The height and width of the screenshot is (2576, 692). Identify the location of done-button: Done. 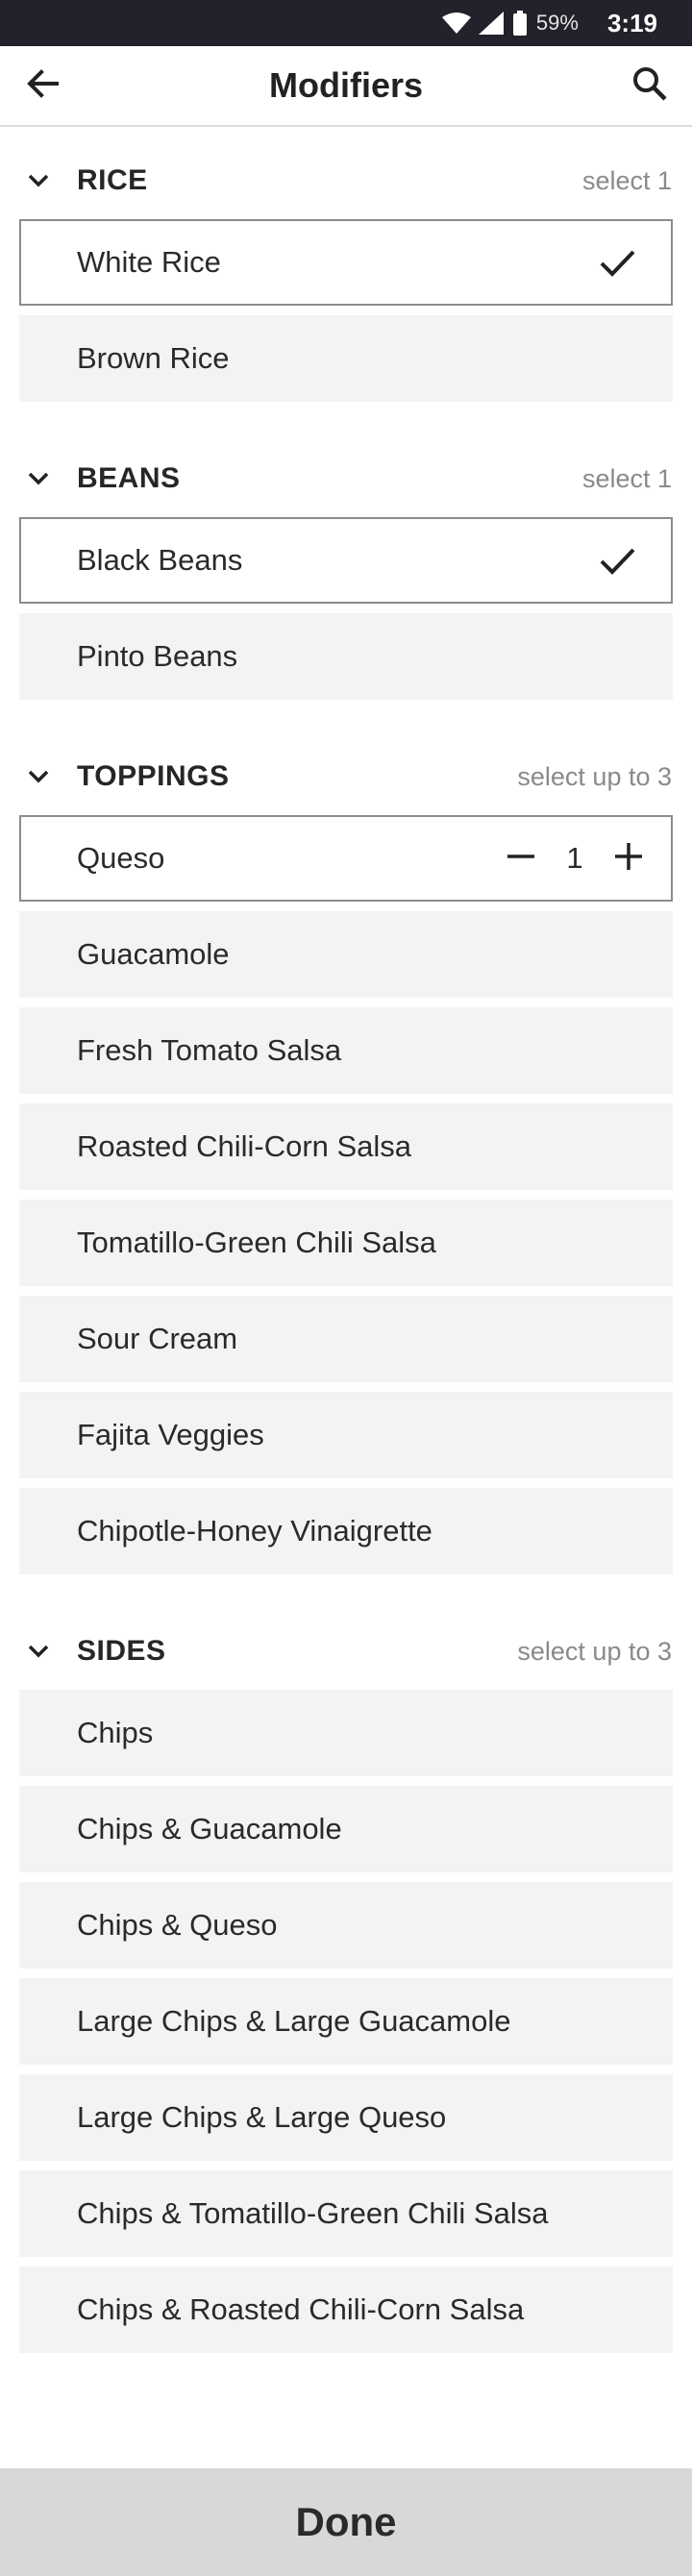
(346, 2522).